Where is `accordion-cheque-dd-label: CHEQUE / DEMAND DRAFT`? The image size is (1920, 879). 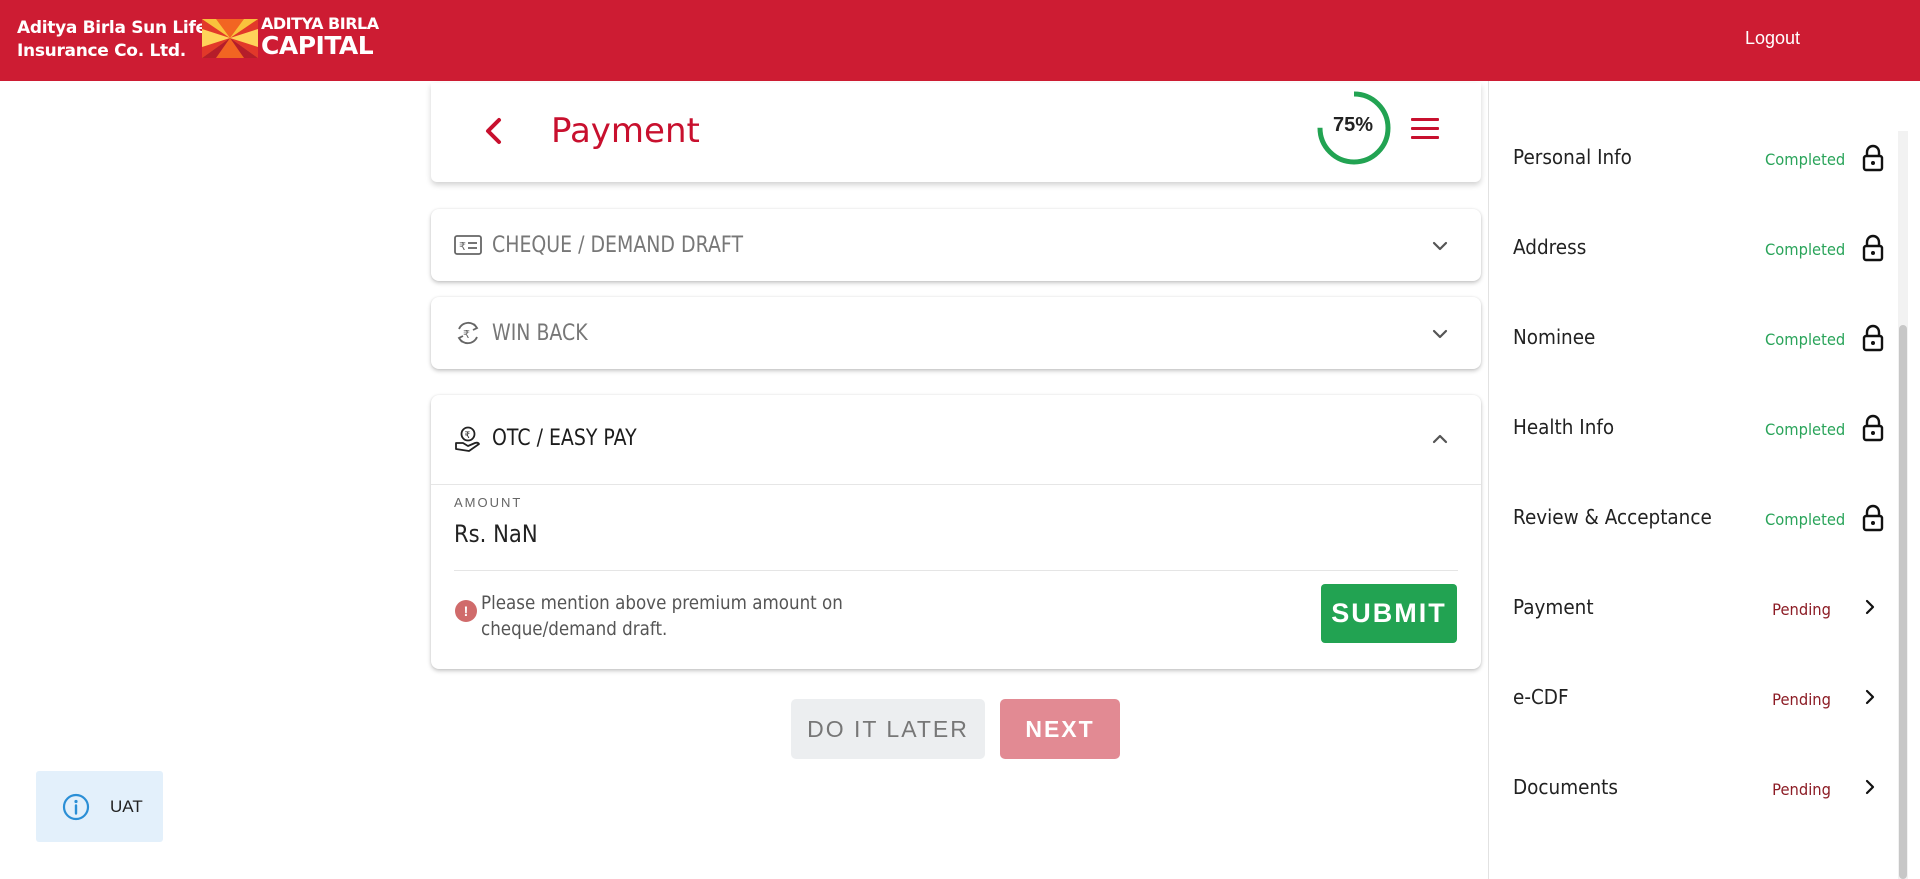 accordion-cheque-dd-label: CHEQUE / DEMAND DRAFT is located at coordinates (618, 245).